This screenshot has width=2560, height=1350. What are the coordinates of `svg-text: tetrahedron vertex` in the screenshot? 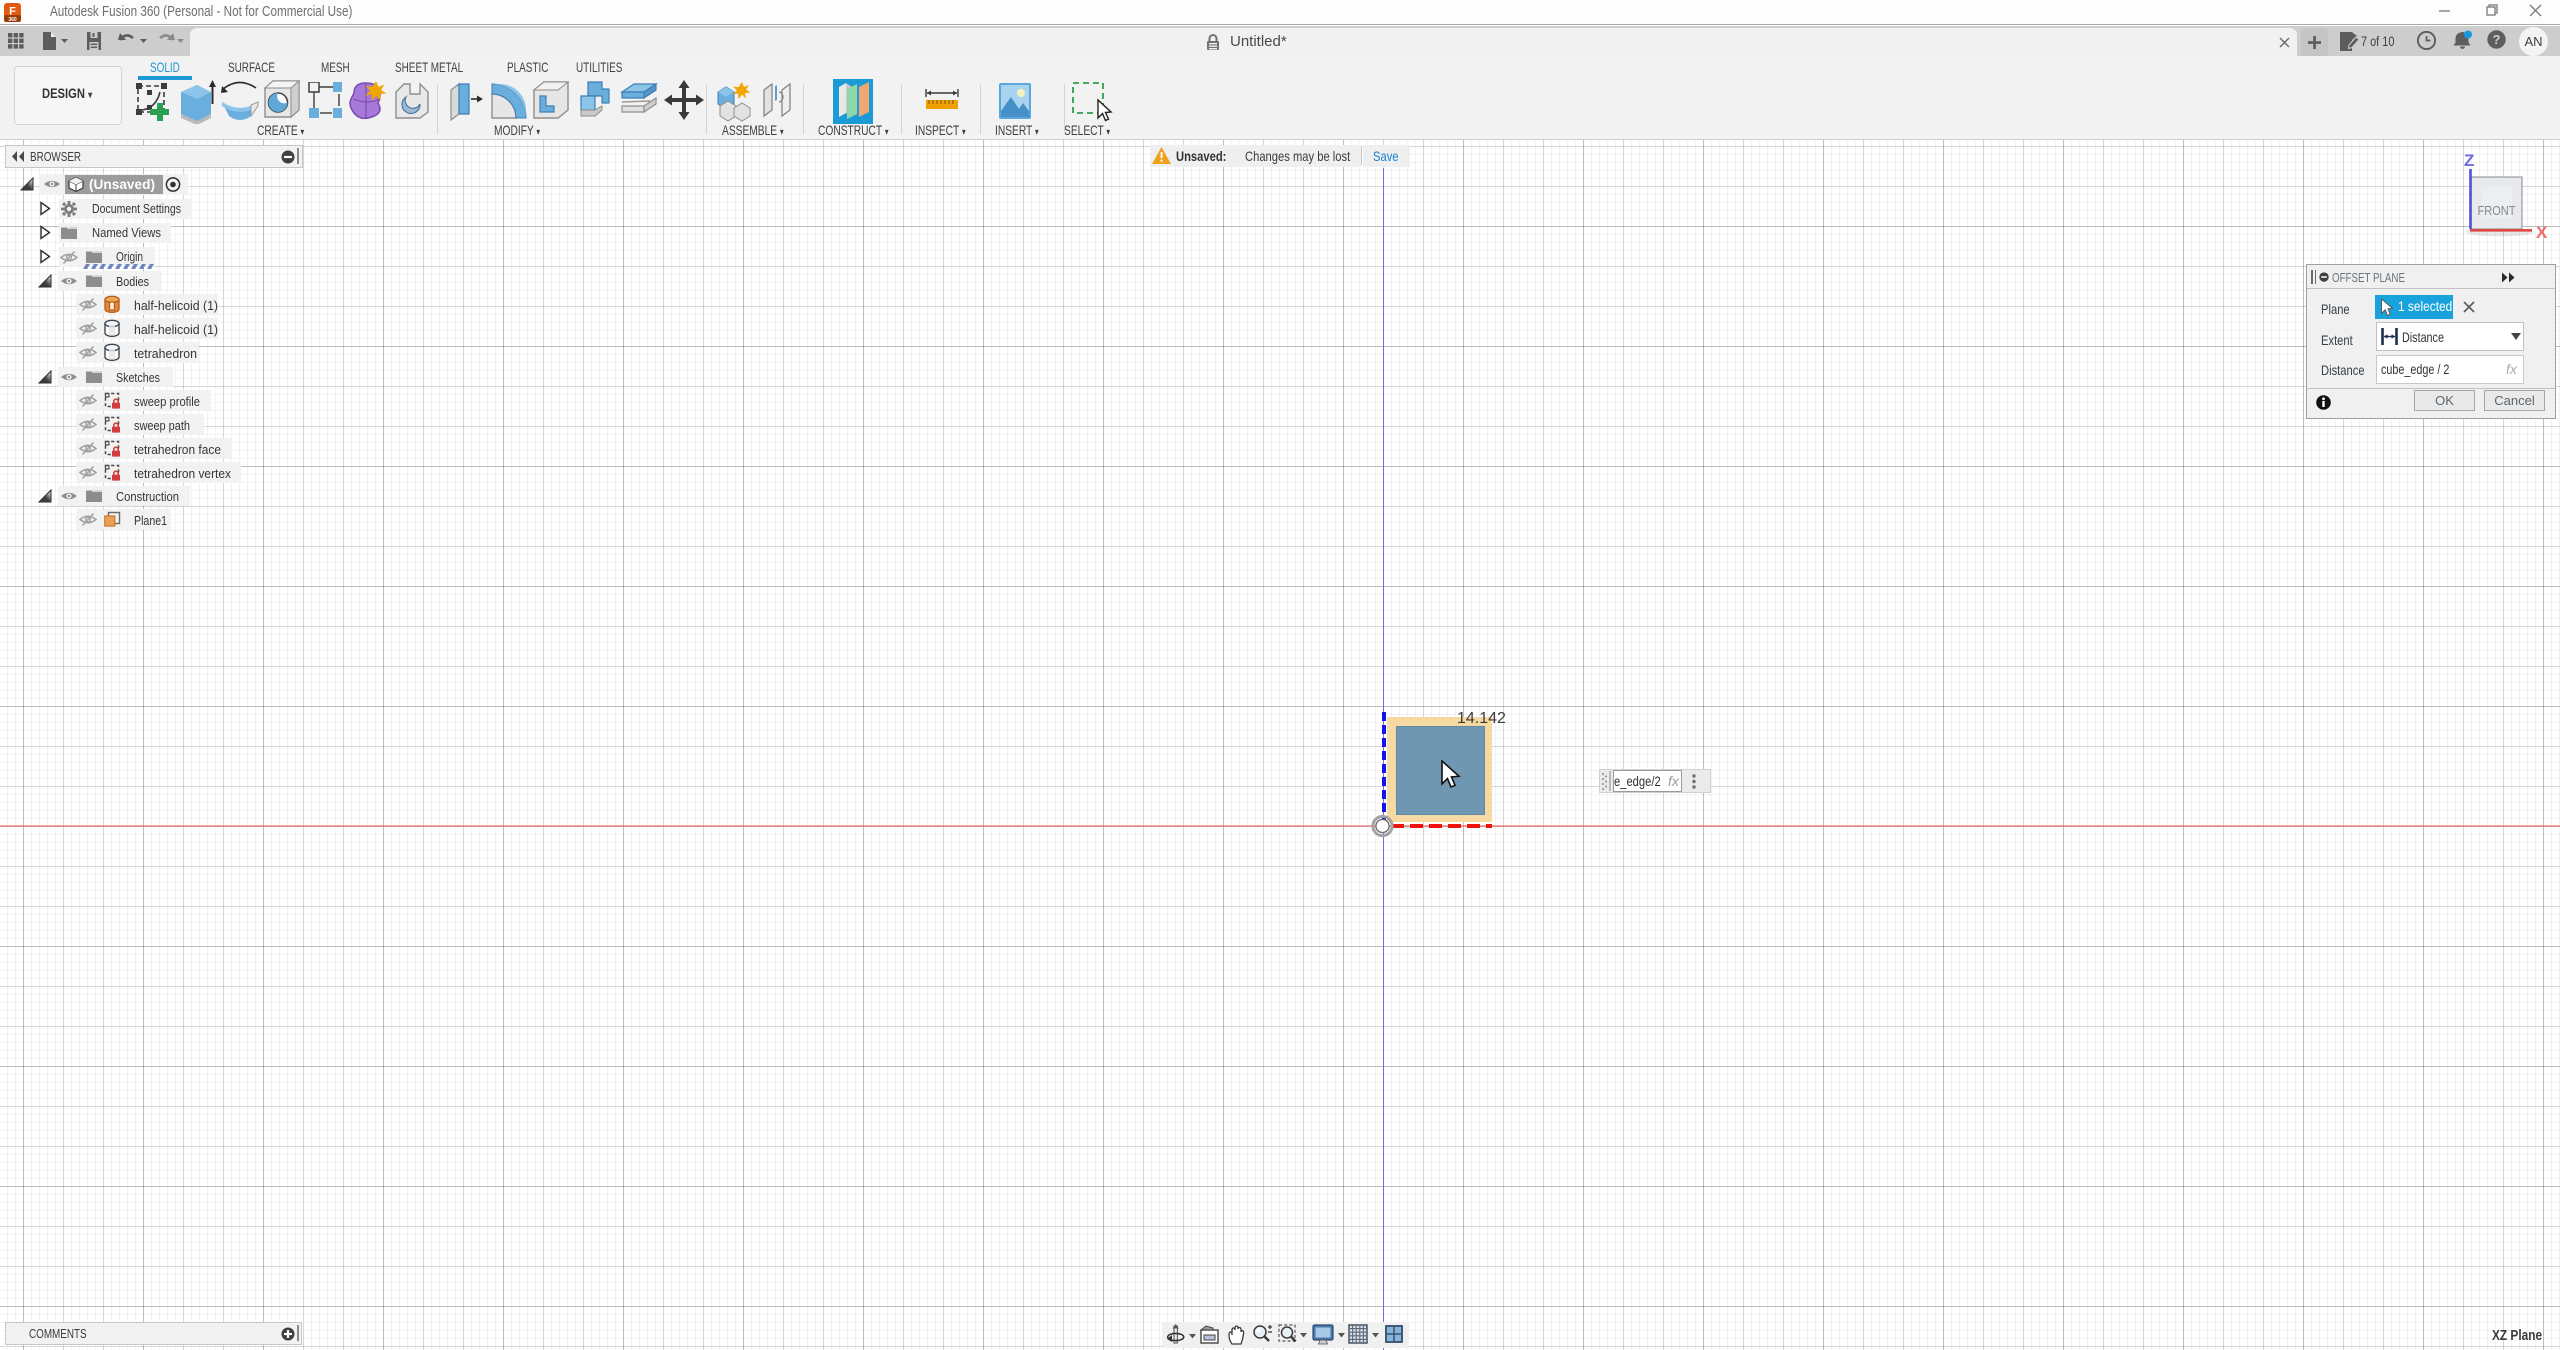 It's located at (182, 473).